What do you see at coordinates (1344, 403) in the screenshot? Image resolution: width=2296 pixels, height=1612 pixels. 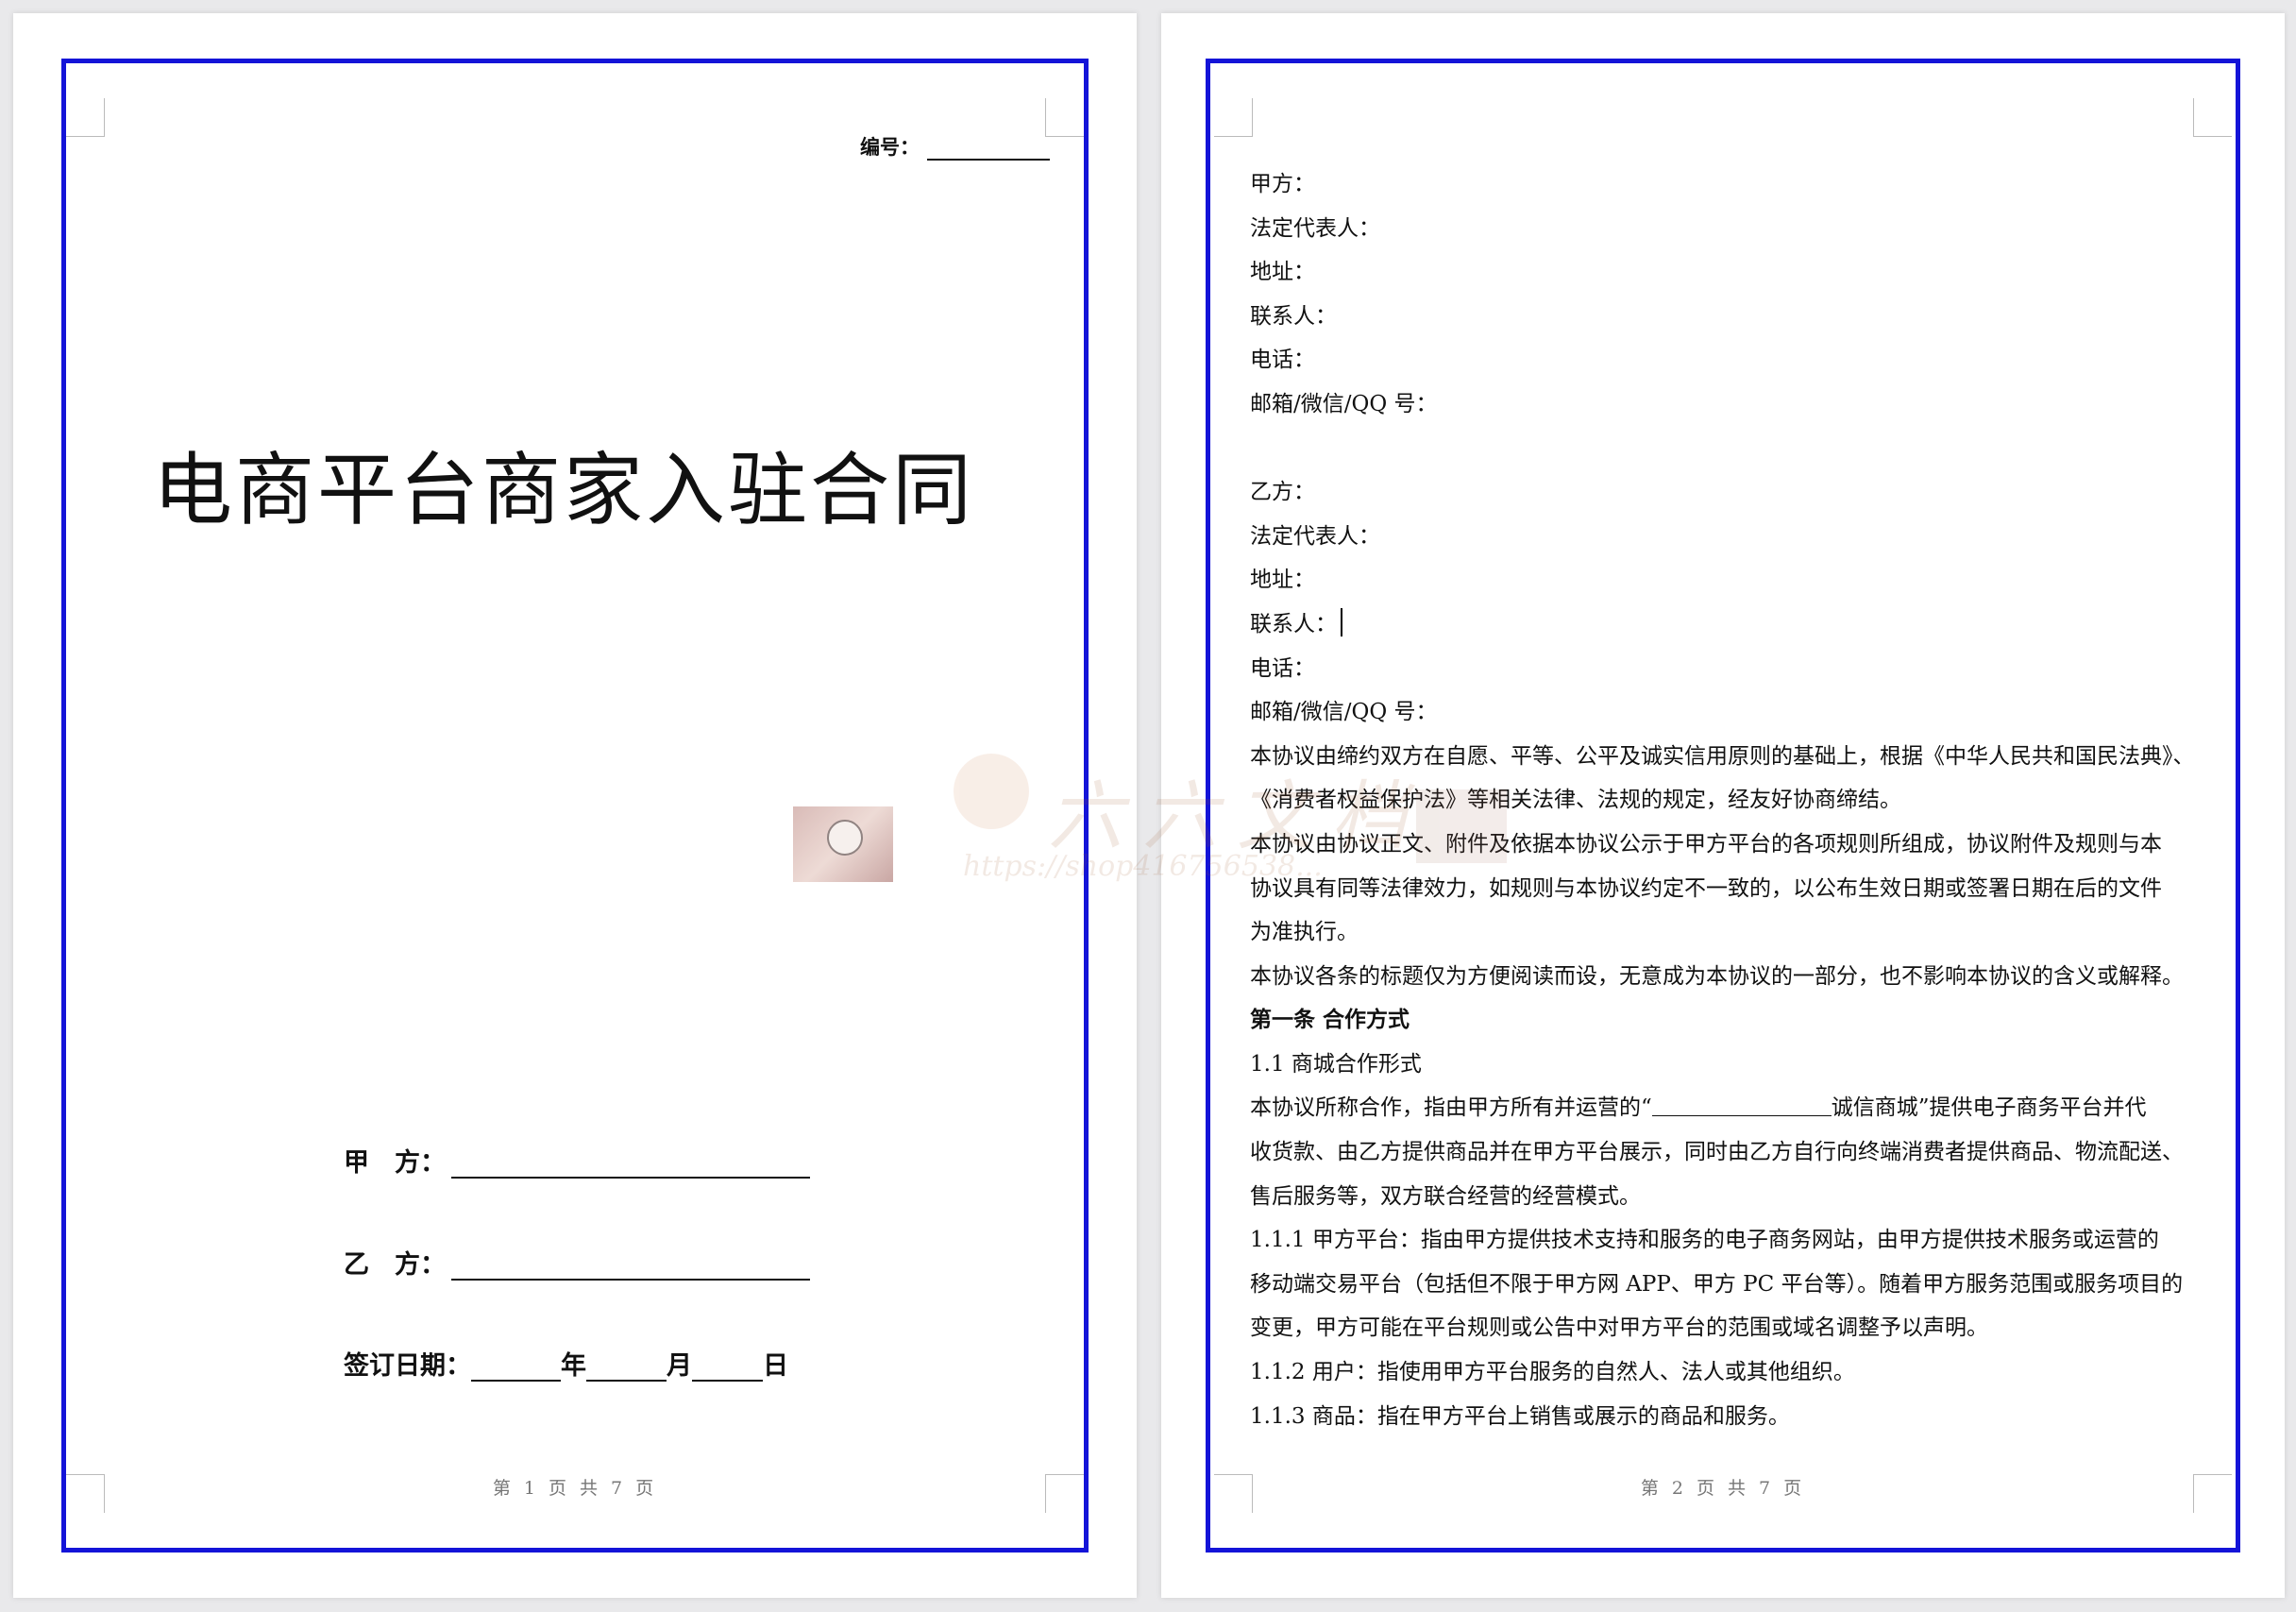 I see `party-a-email: 邮箱/微信/QQ 号：` at bounding box center [1344, 403].